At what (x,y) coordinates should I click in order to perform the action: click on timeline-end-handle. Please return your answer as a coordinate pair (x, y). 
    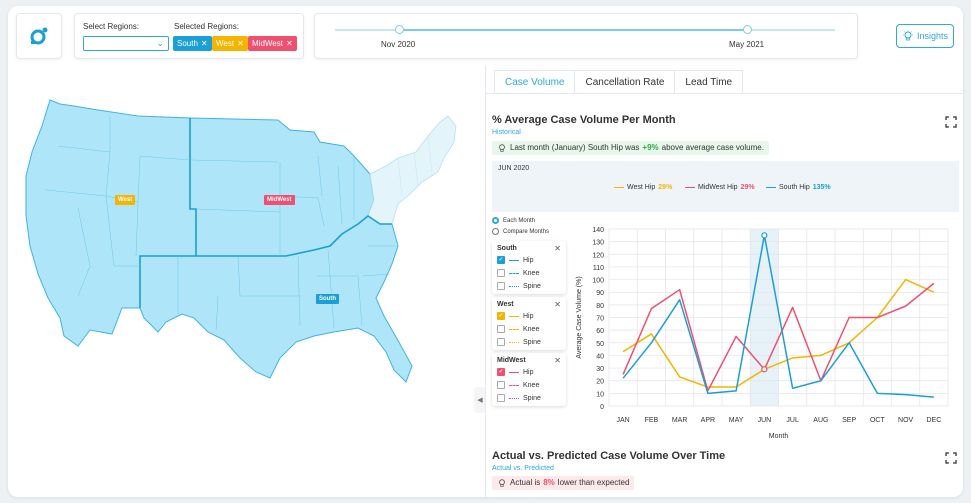
    Looking at the image, I should click on (747, 29).